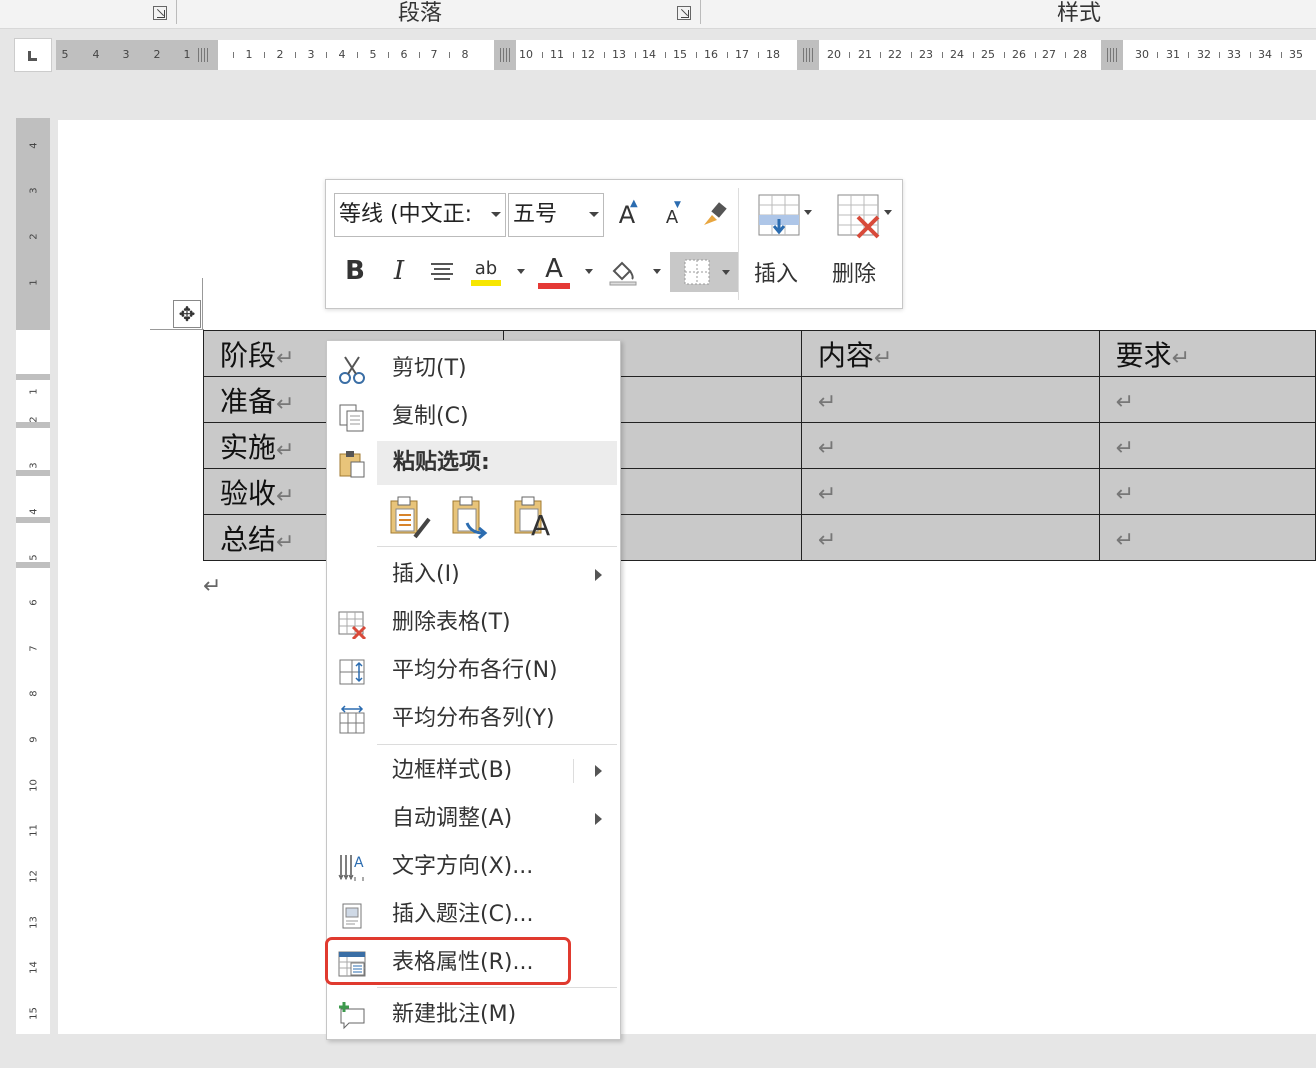 This screenshot has width=1316, height=1068. I want to click on font-color-button: A, so click(554, 272).